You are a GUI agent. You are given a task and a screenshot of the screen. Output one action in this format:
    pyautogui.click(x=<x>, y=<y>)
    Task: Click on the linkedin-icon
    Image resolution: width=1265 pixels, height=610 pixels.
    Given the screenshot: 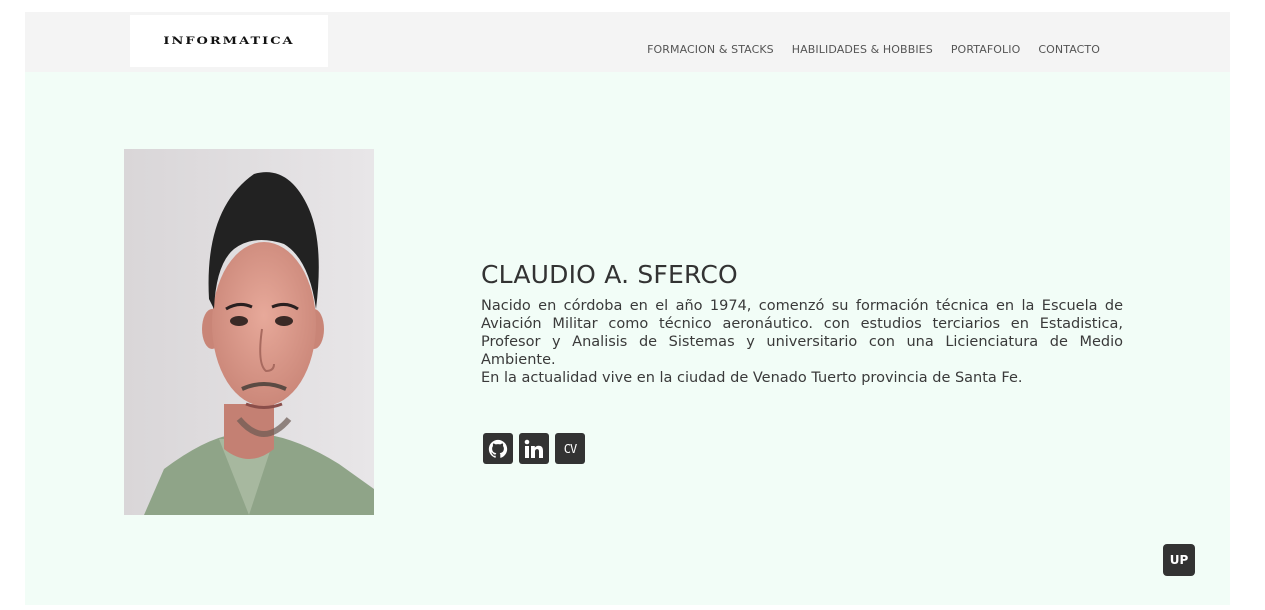 What is the action you would take?
    pyautogui.click(x=533, y=448)
    